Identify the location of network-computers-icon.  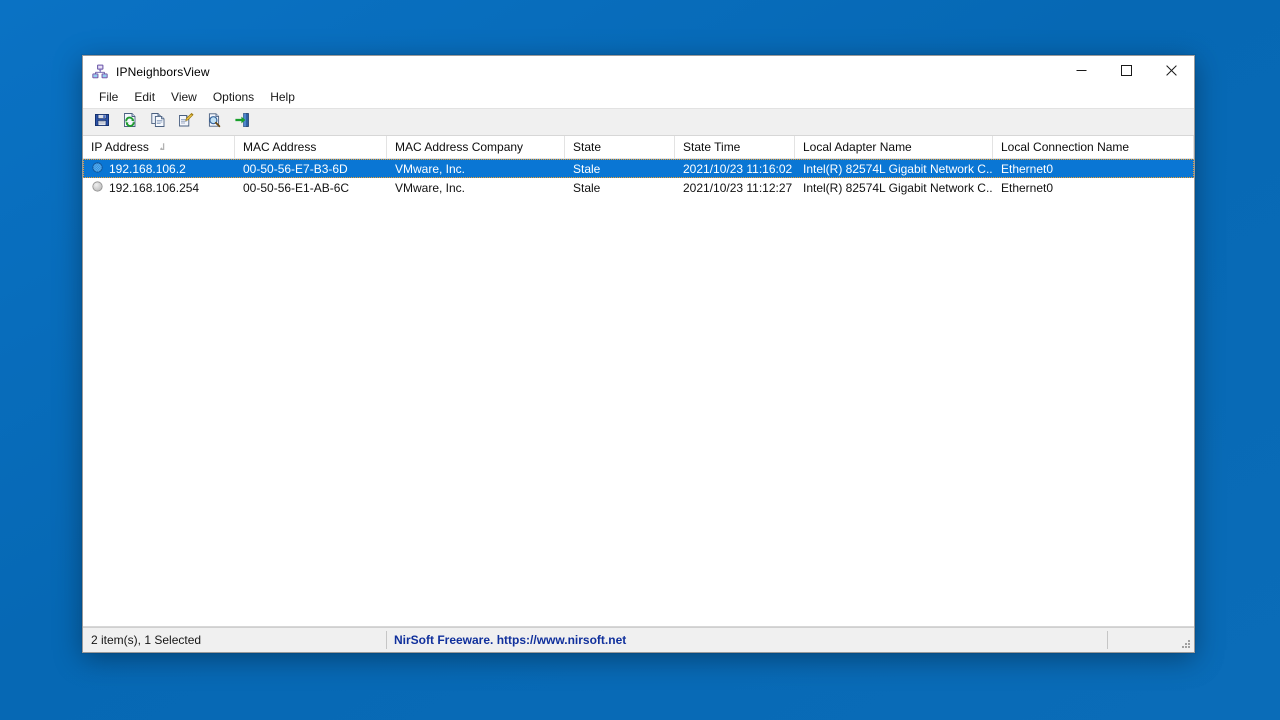
(100, 72).